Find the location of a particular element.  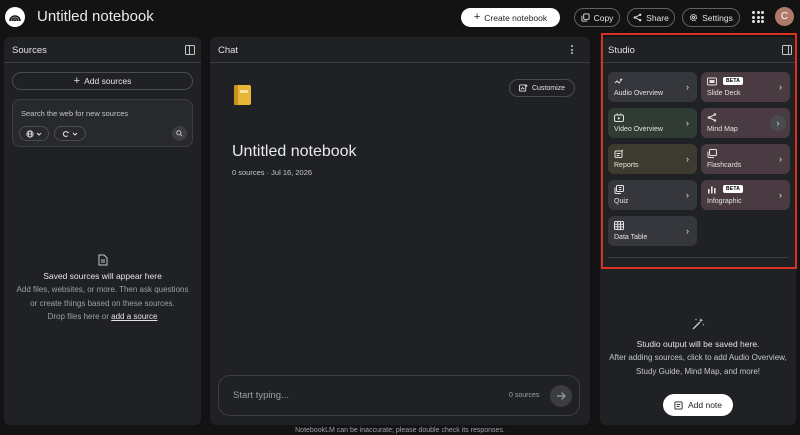

quiz-tile: Quiz › is located at coordinates (652, 195).